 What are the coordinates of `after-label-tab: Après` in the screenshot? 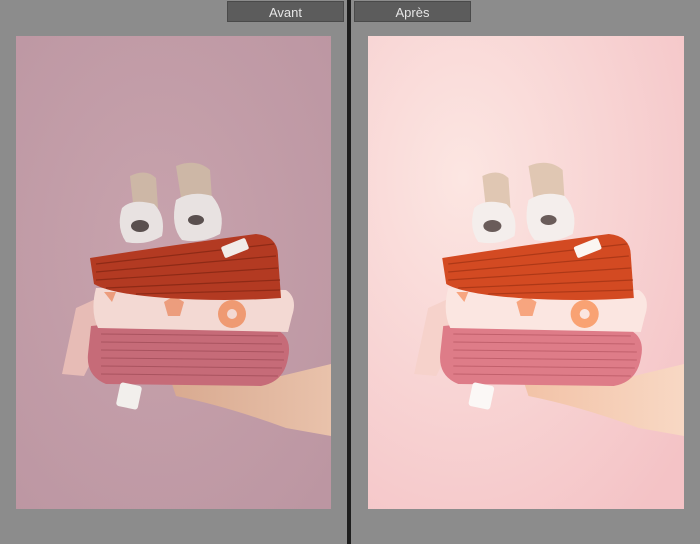 It's located at (412, 11).